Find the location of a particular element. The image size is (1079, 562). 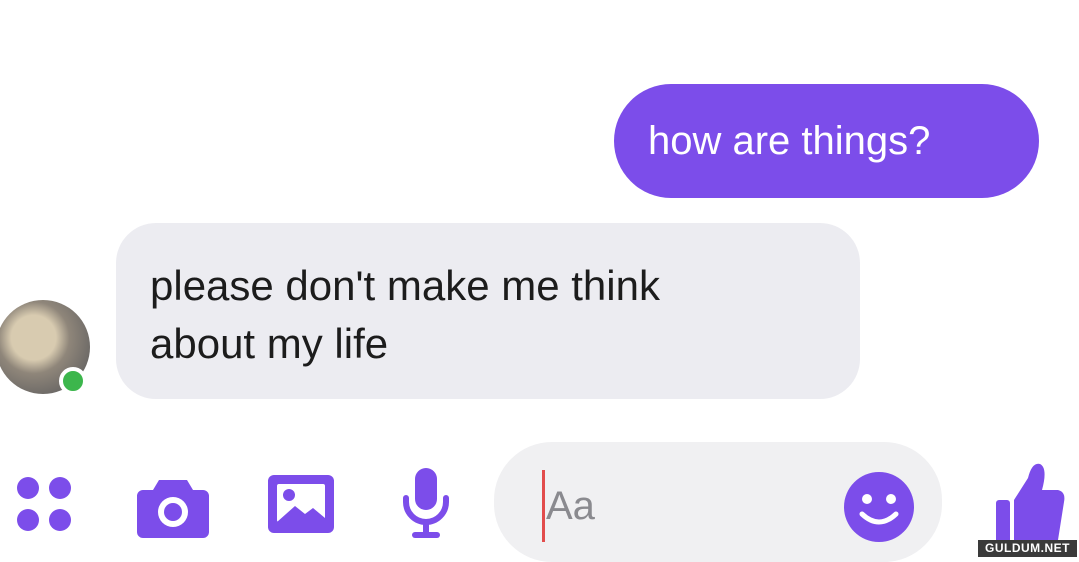

camera-icon is located at coordinates (173, 507).